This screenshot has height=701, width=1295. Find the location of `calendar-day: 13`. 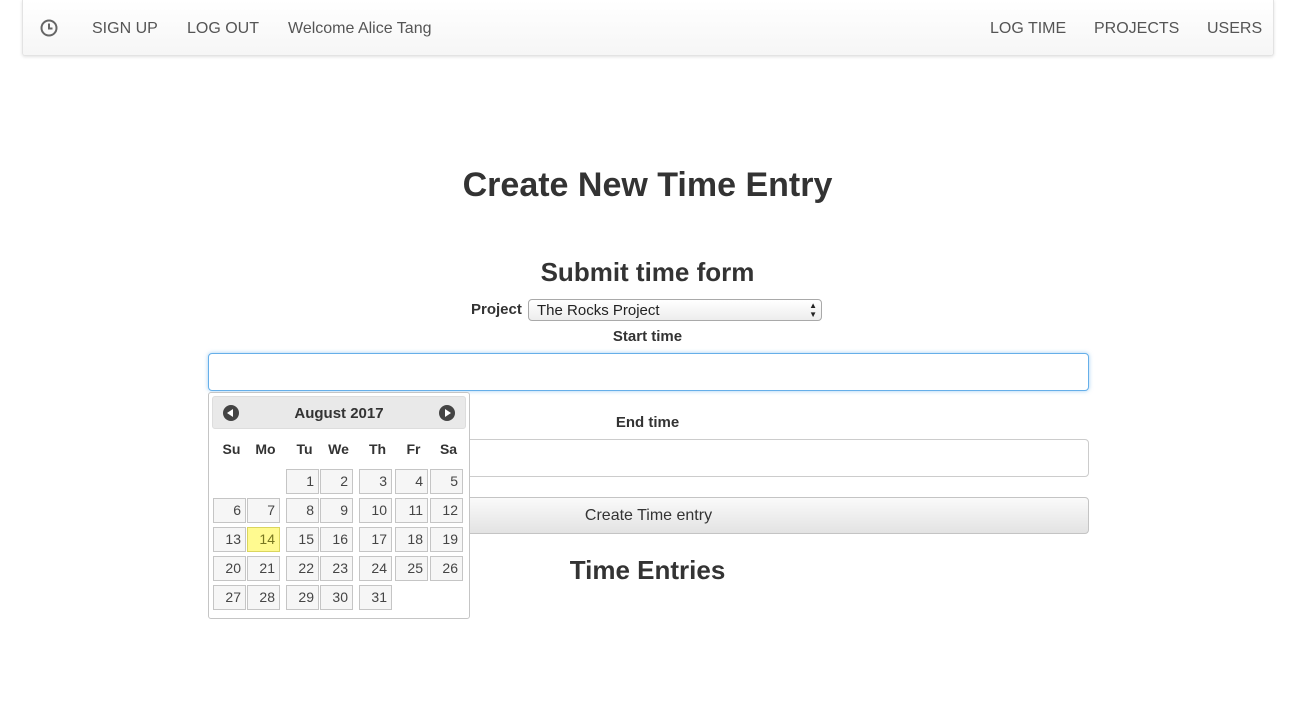

calendar-day: 13 is located at coordinates (229, 539).